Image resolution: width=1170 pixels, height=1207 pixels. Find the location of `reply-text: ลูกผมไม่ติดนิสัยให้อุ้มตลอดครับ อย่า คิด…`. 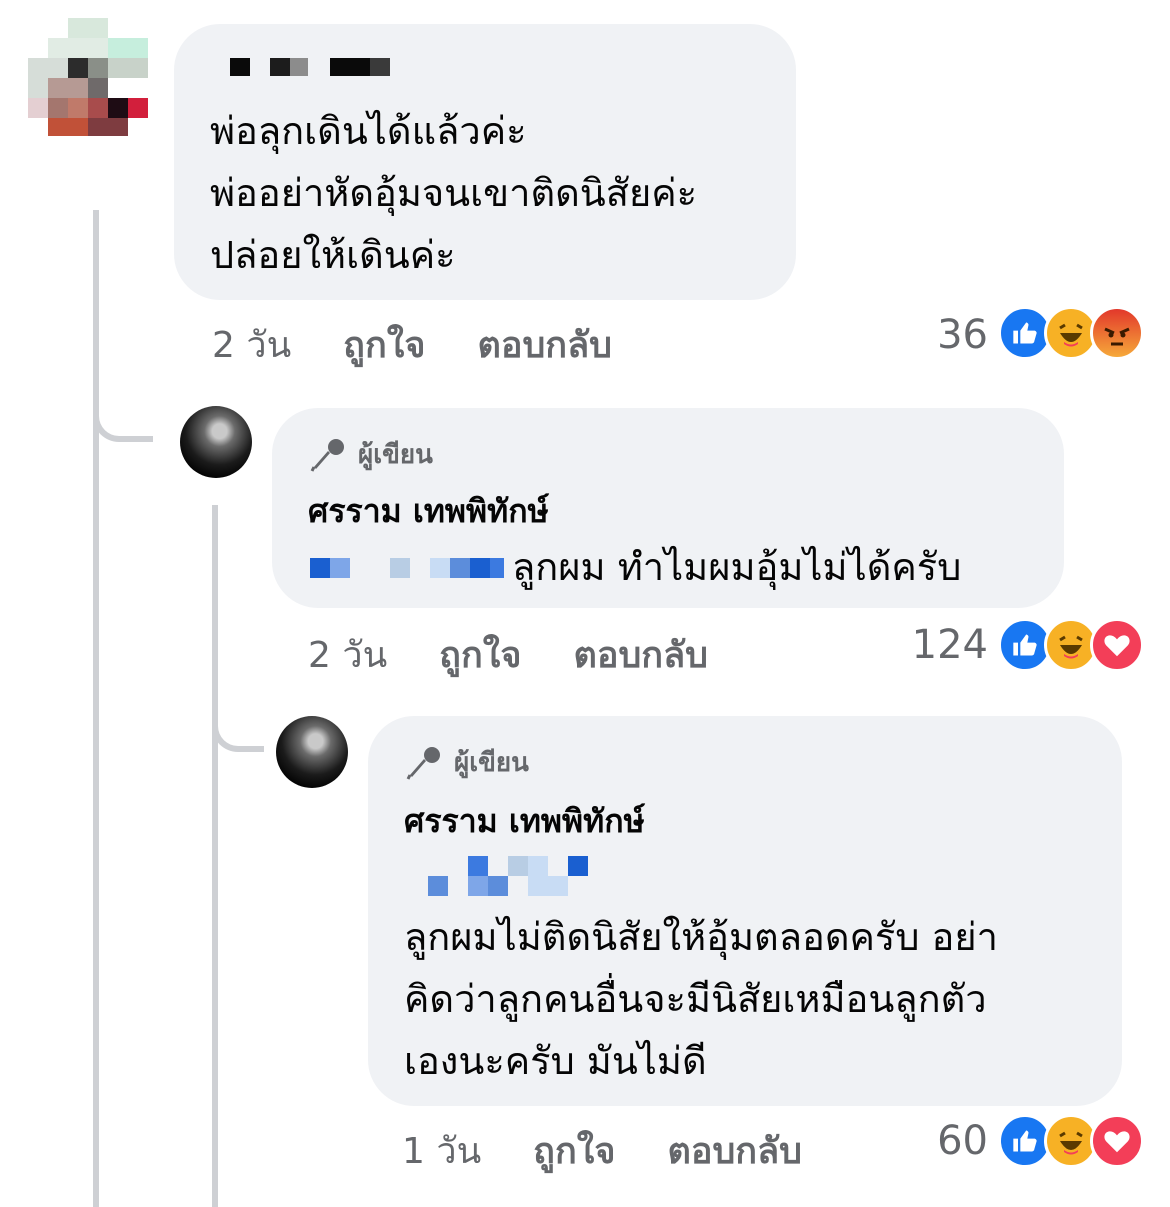

reply-text: ลูกผมไม่ติดนิสัยให้อุ้มตลอดครับ อย่า คิด… is located at coordinates (701, 999).